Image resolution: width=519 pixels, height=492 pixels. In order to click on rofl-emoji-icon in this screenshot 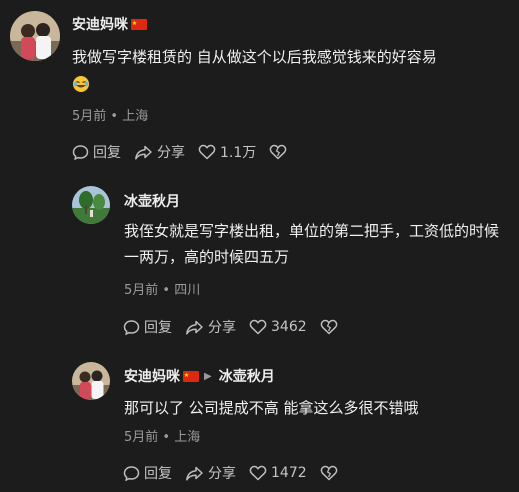, I will do `click(81, 83)`.